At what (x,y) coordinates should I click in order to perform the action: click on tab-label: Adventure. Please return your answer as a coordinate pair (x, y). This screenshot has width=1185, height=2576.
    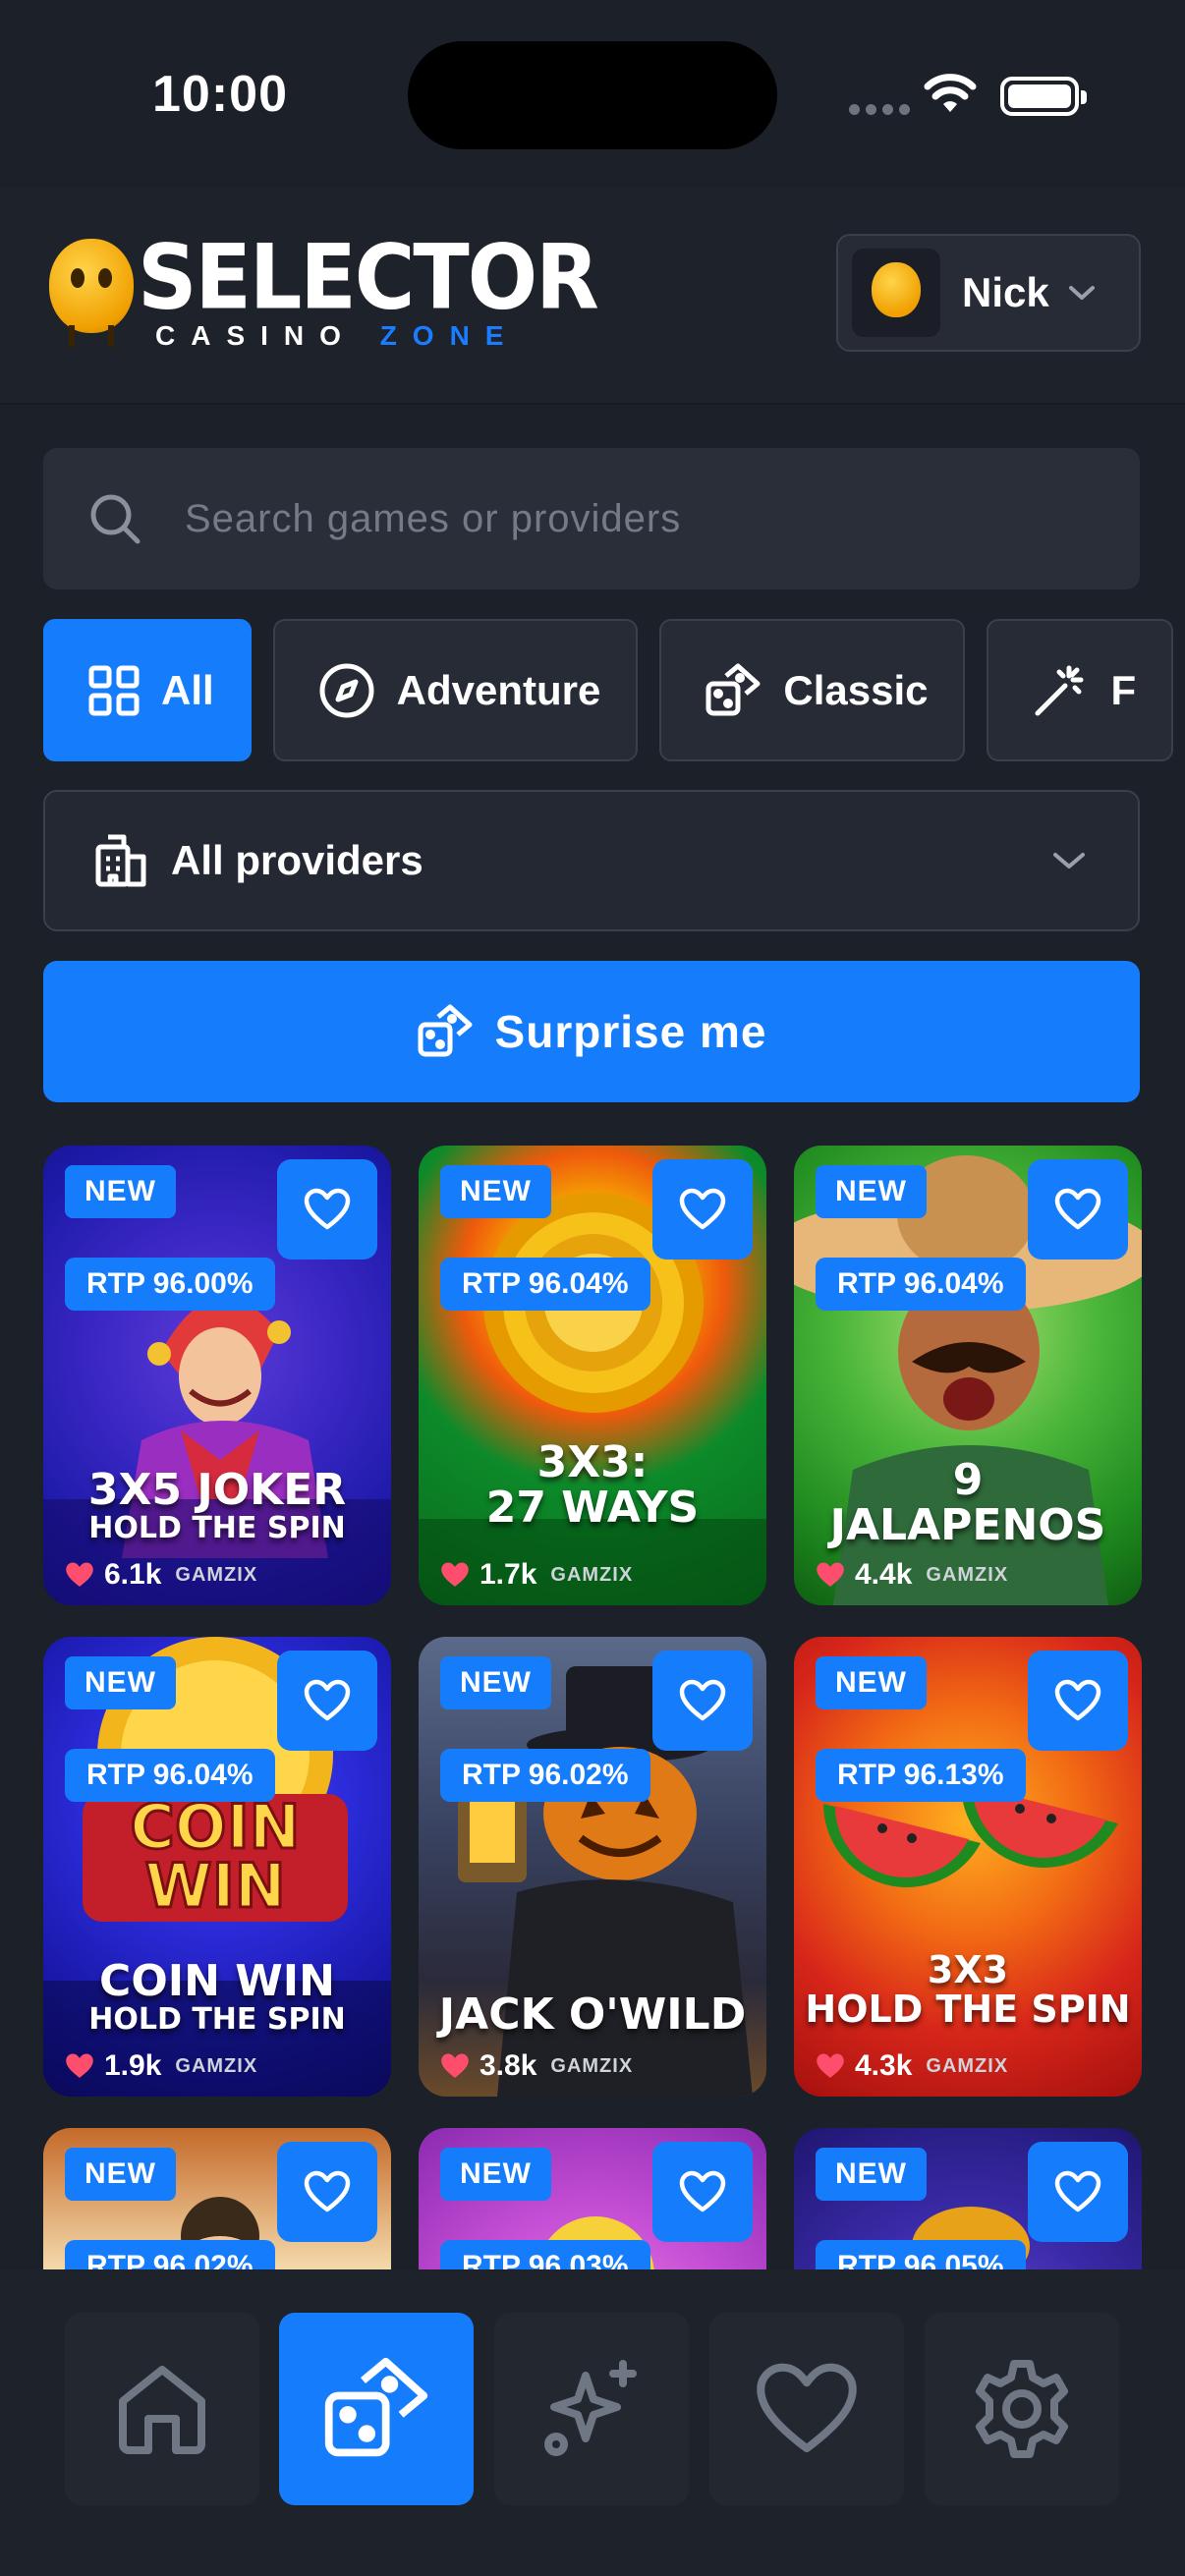
    Looking at the image, I should click on (499, 689).